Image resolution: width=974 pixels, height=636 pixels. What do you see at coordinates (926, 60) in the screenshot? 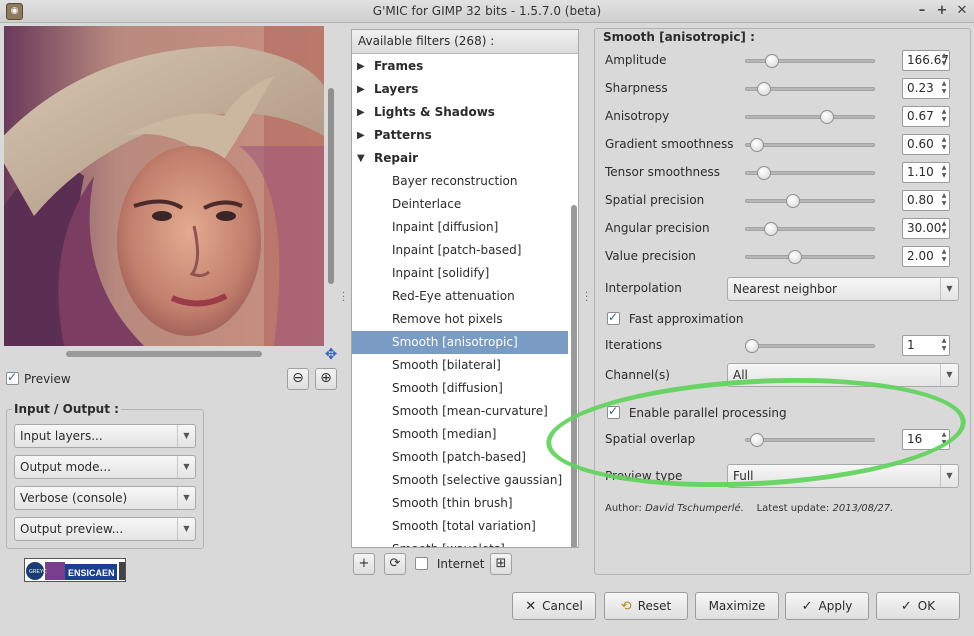
I see `parameter-spinbox: 166.67 ▲ ▼` at bounding box center [926, 60].